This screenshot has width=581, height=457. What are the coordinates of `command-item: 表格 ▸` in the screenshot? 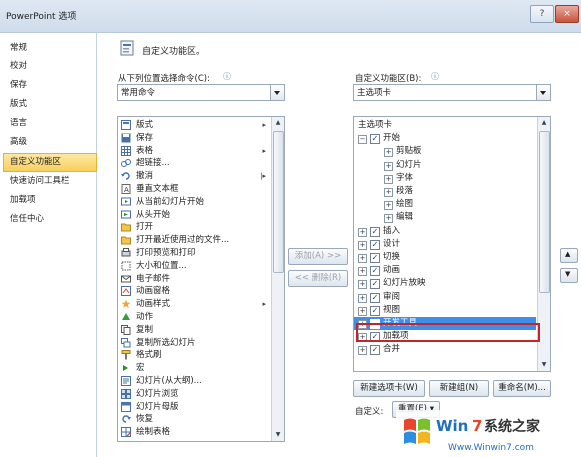 It's located at (194, 151).